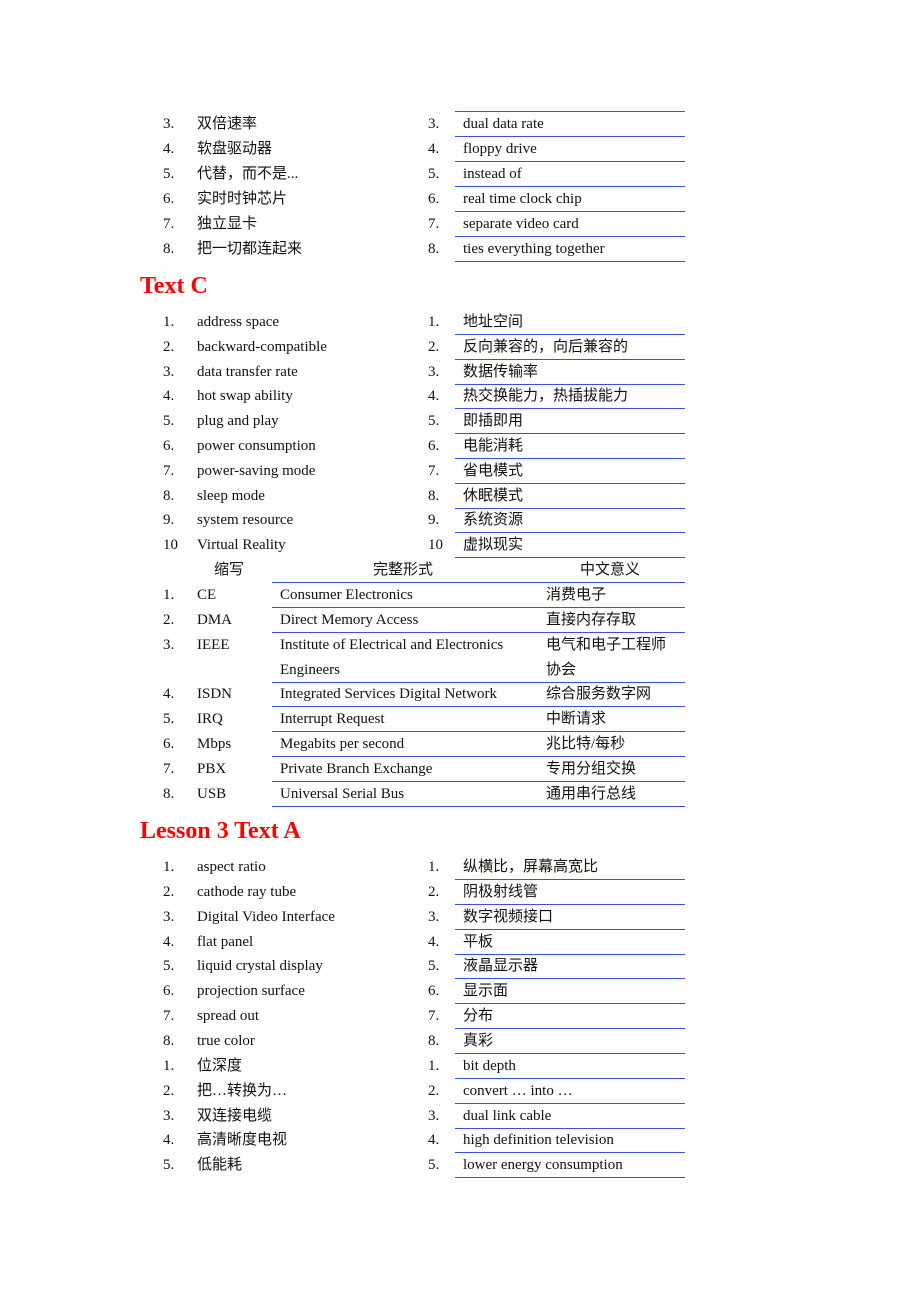 The height and width of the screenshot is (1302, 920). I want to click on row-number: 3., so click(169, 645).